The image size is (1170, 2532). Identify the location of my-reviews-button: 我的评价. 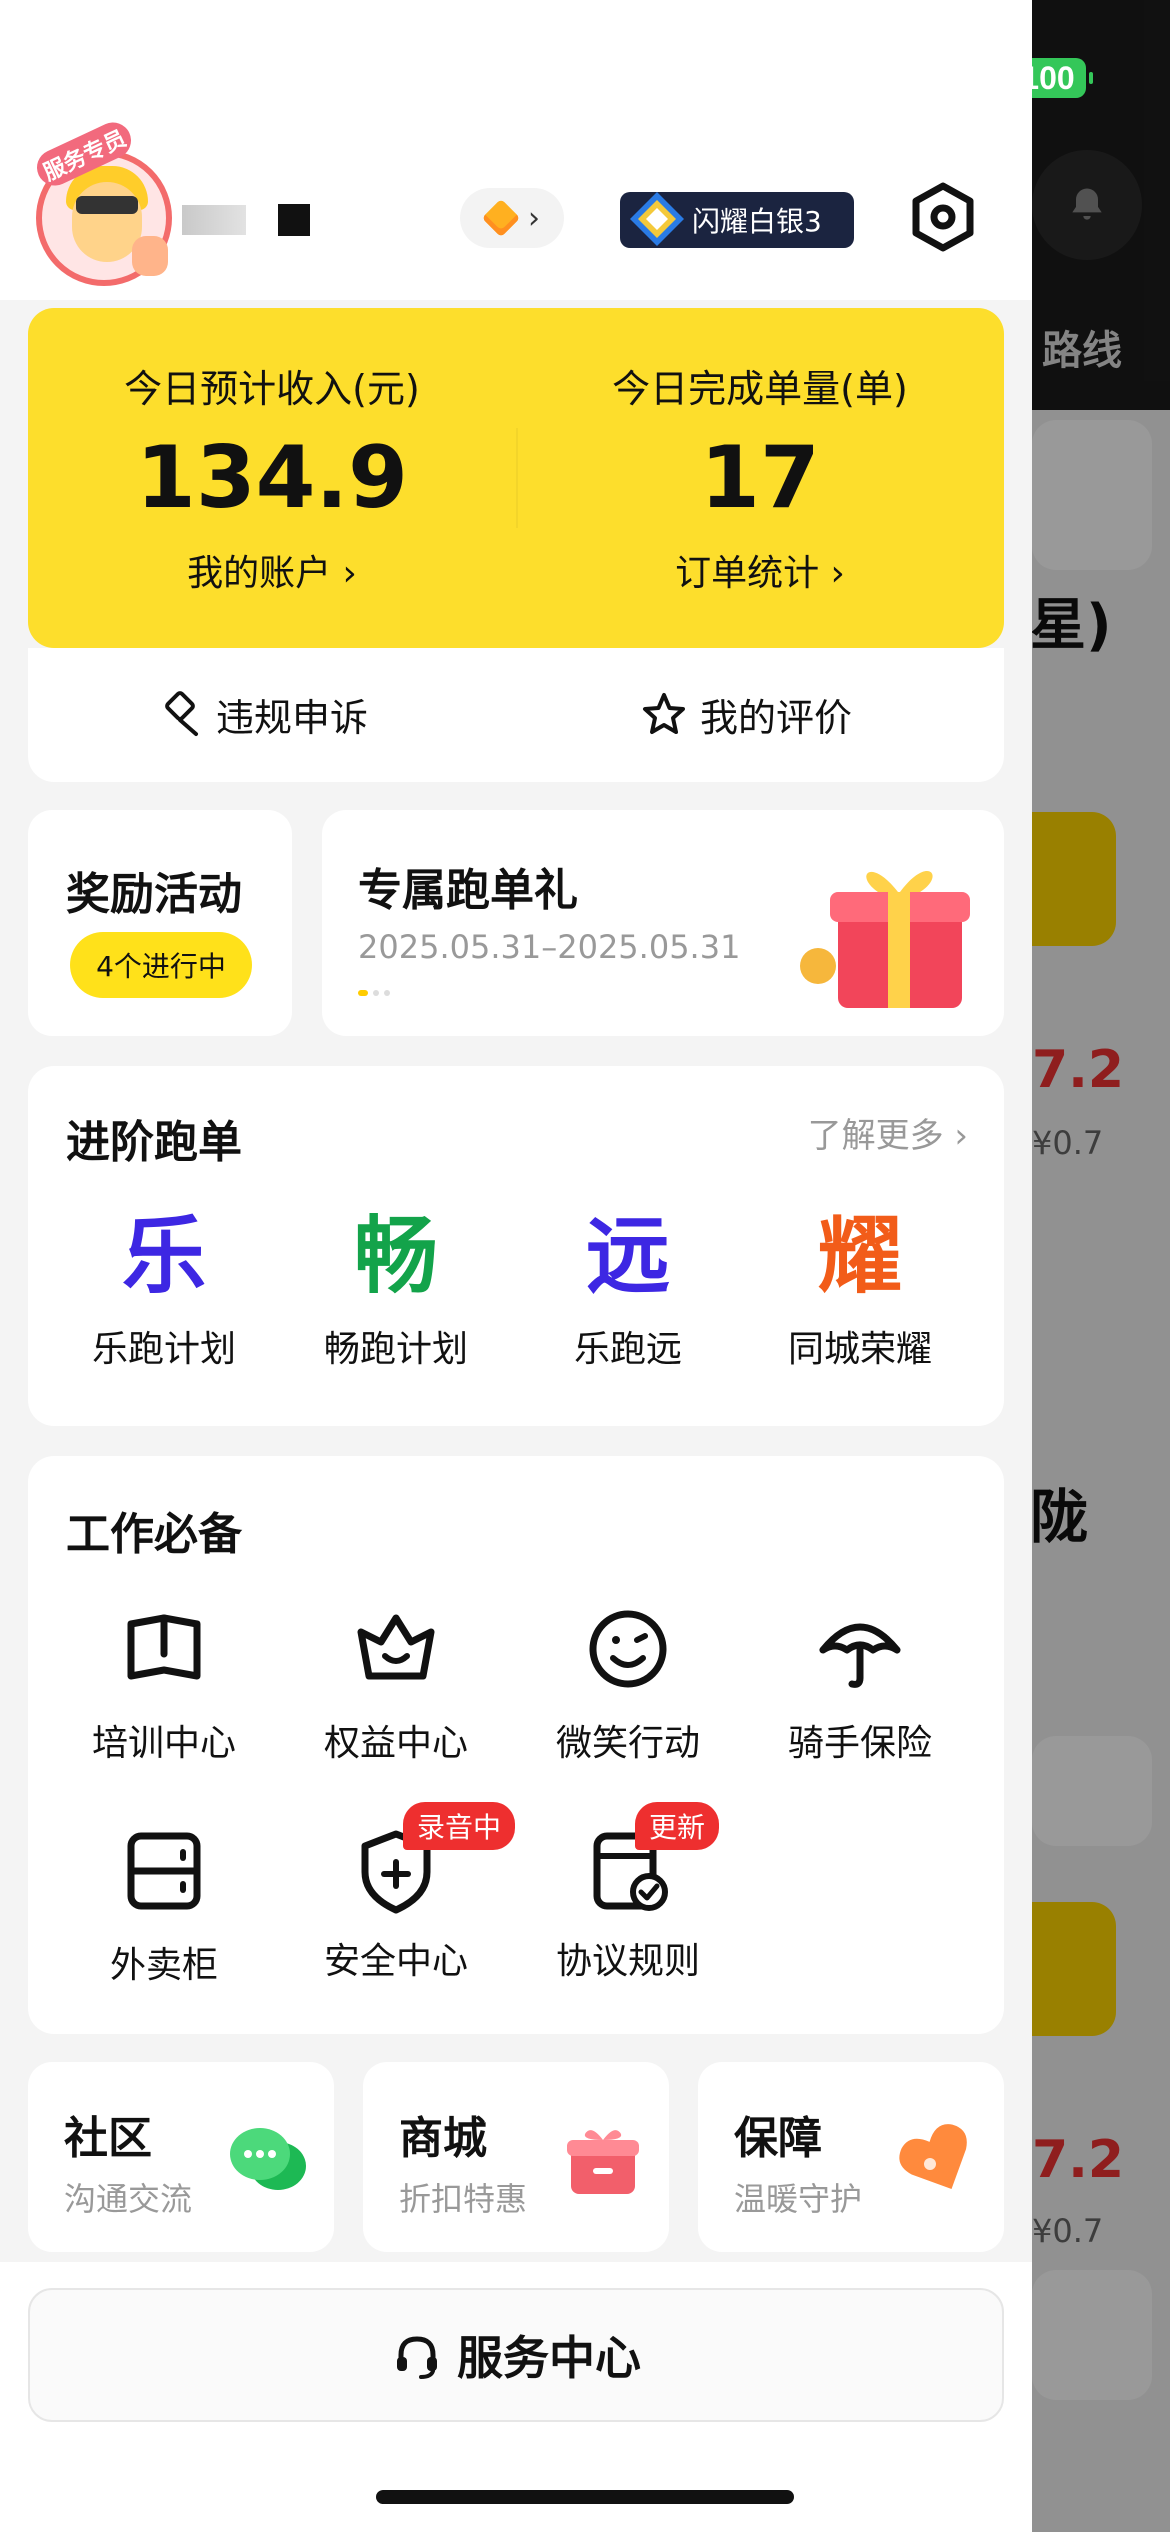
(746, 714).